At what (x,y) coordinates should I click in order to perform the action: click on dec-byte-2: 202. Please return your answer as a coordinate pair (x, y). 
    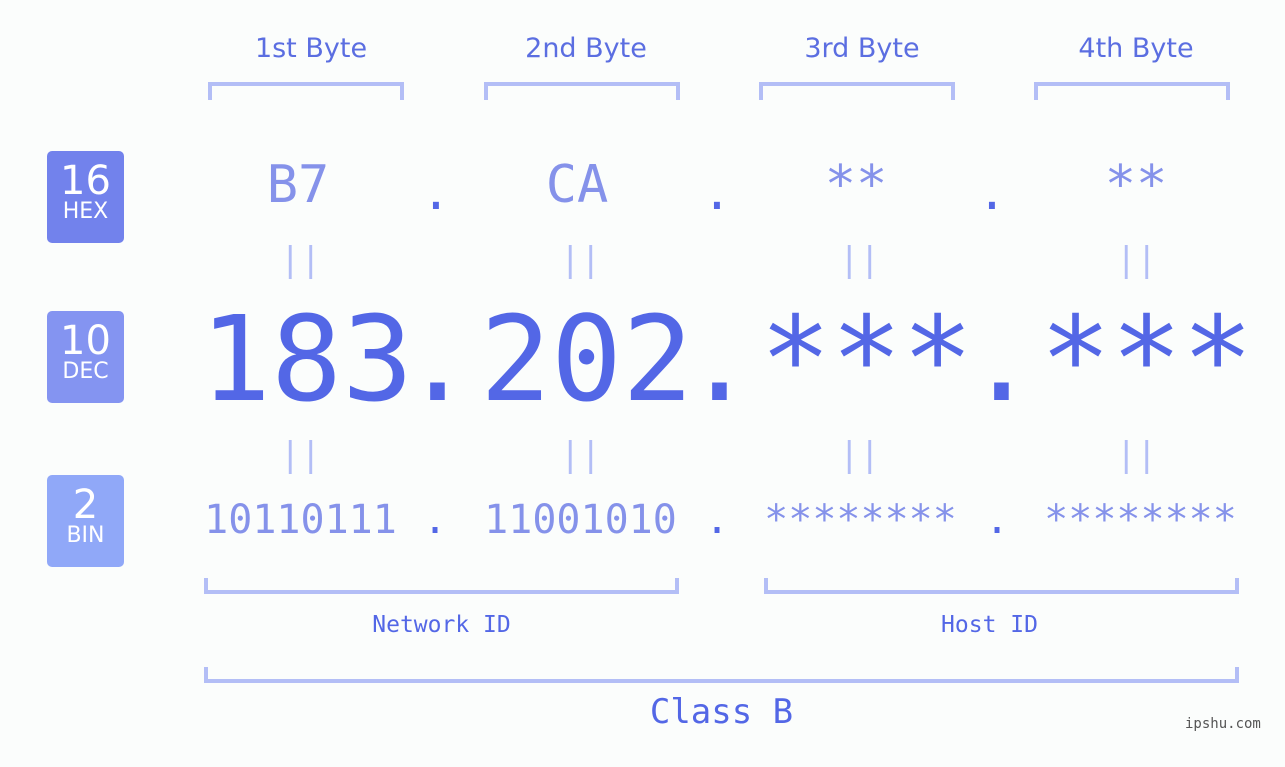
    Looking at the image, I should click on (587, 359).